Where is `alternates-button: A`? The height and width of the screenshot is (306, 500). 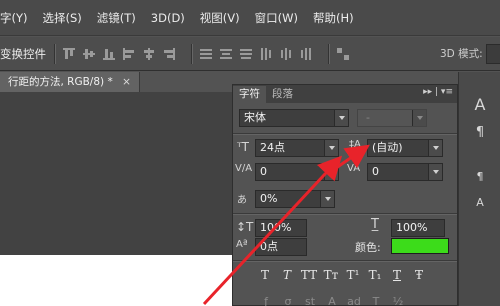
alternates-button: A is located at coordinates (332, 300).